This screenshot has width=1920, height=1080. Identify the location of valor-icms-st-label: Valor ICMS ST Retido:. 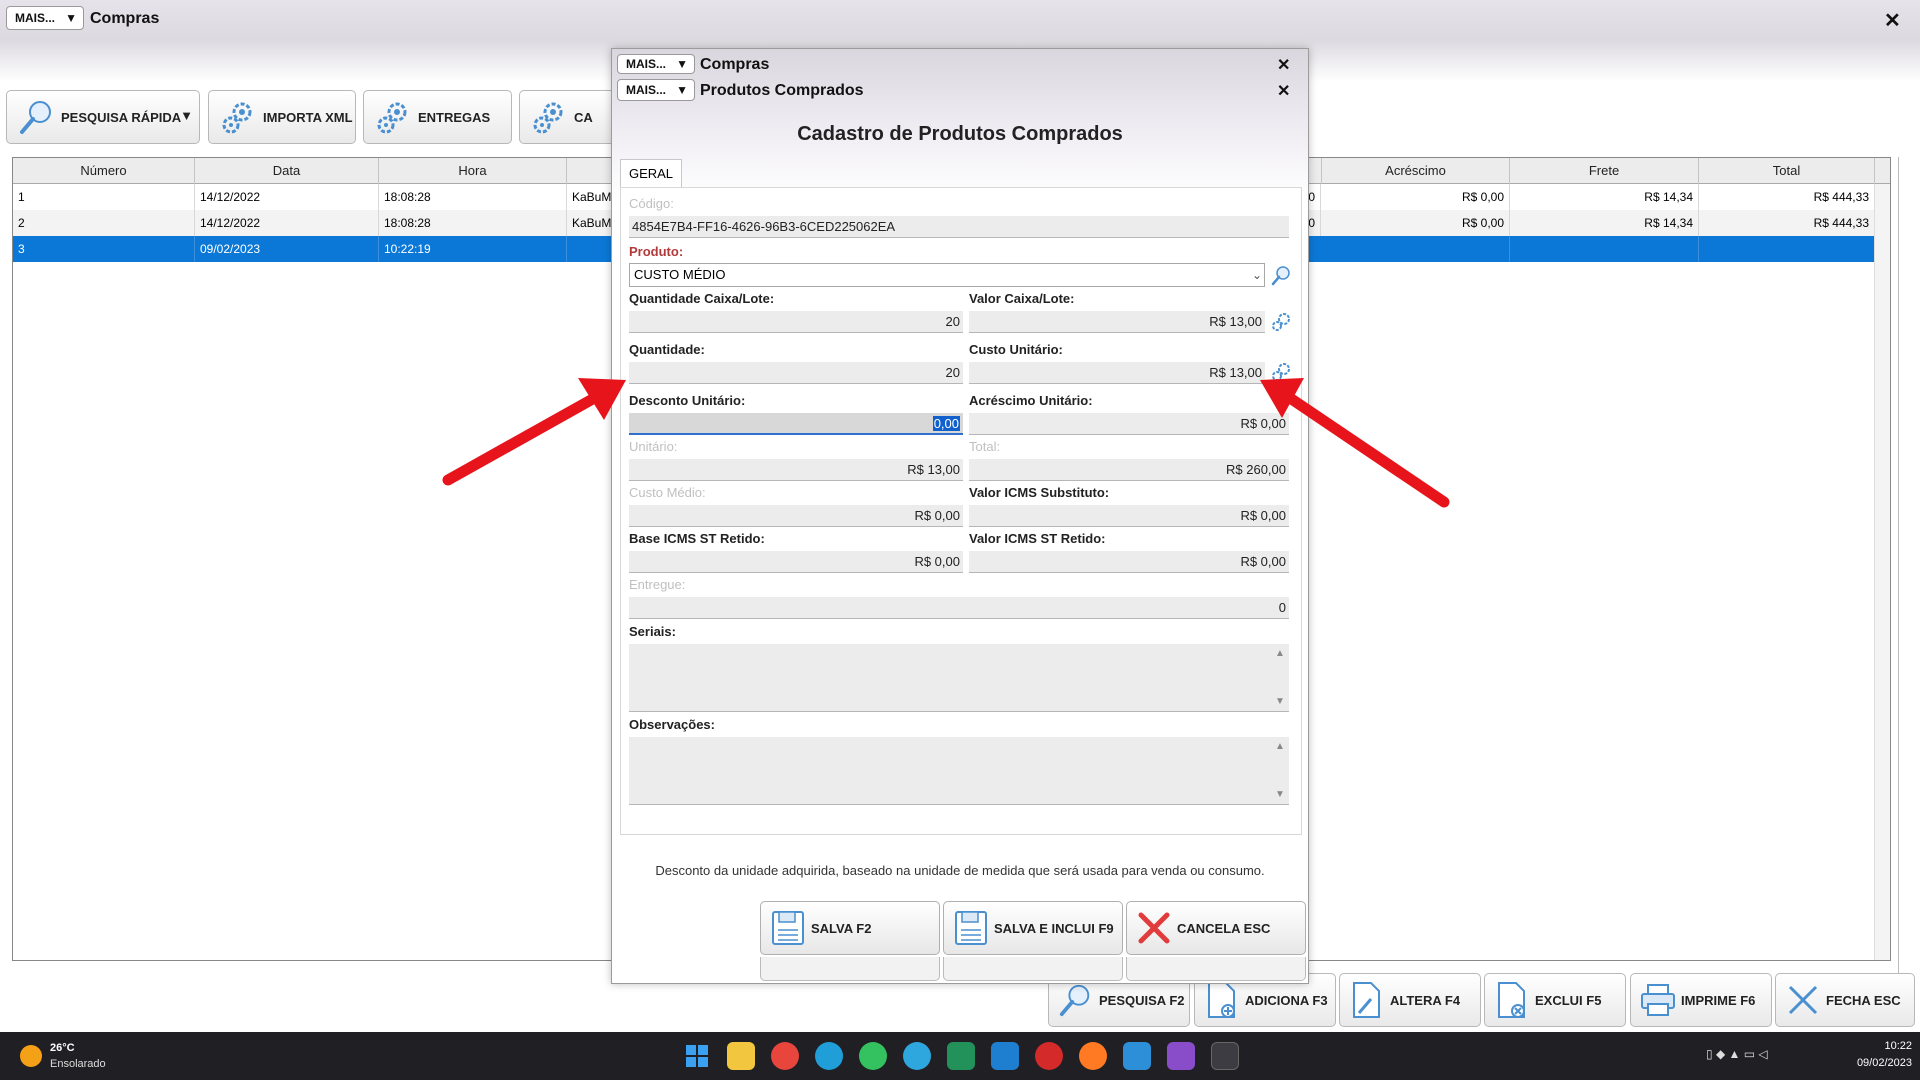
(1037, 538).